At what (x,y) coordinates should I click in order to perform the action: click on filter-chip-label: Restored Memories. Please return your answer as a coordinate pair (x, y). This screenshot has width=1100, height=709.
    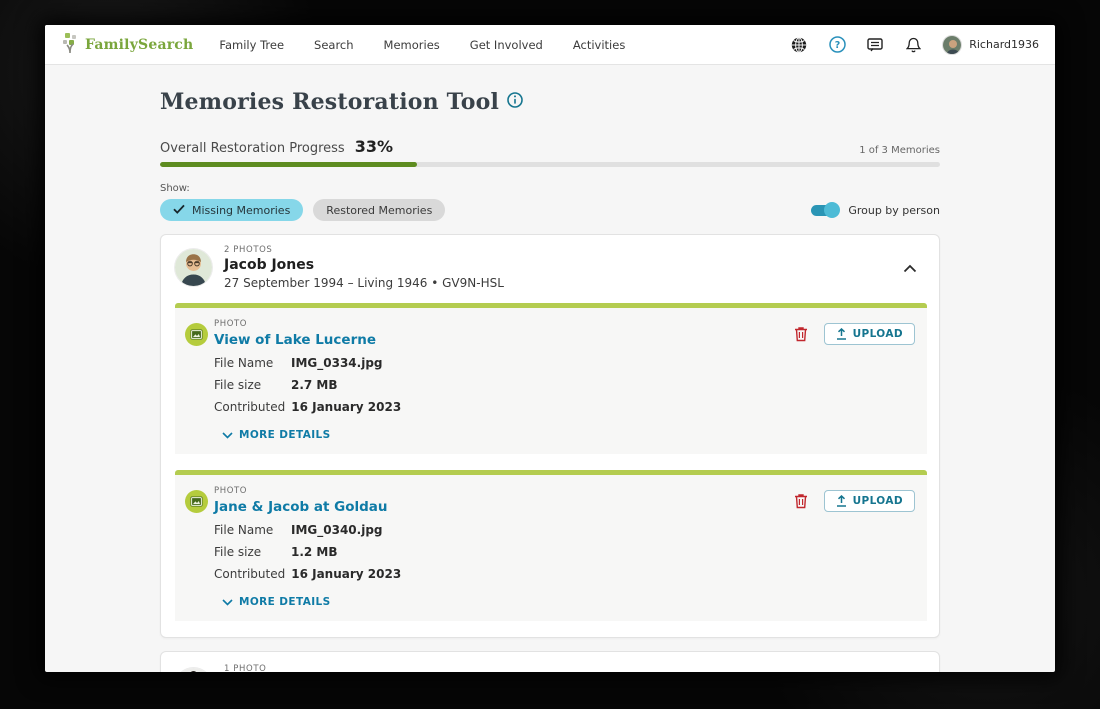
    Looking at the image, I should click on (379, 210).